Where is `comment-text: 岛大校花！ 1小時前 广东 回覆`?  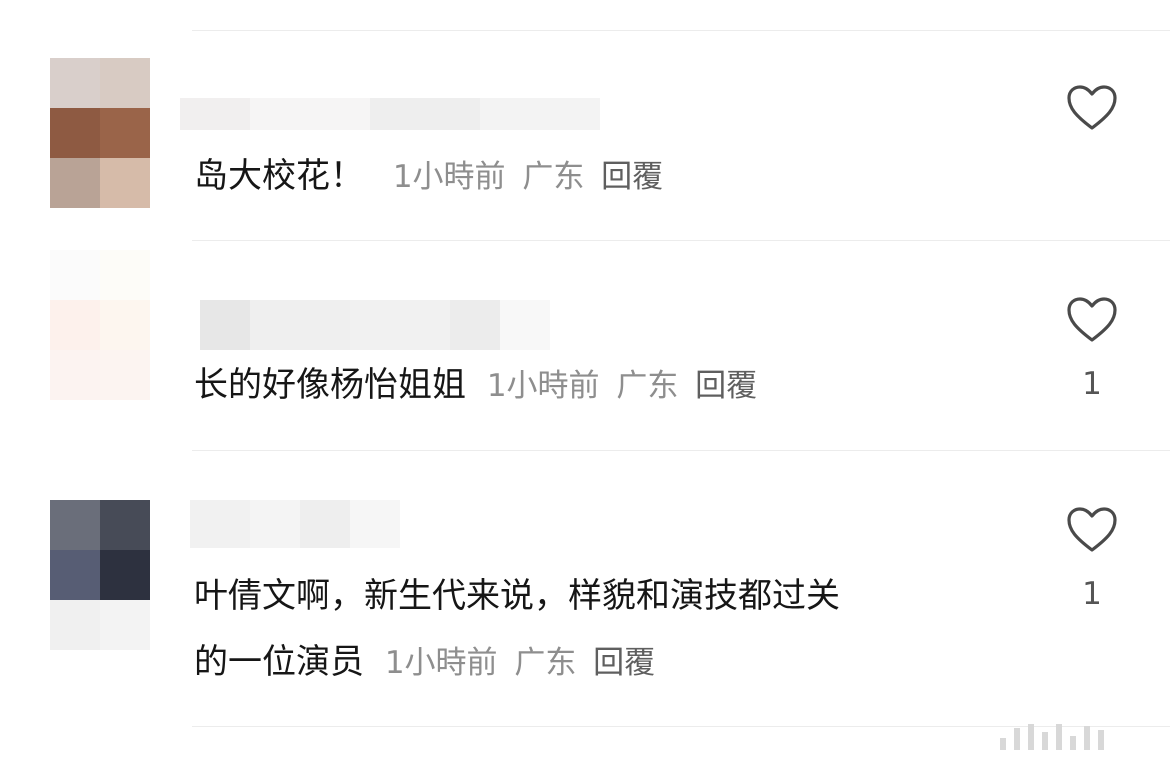
comment-text: 岛大校花！ 1小時前 广东 回覆 is located at coordinates (429, 176).